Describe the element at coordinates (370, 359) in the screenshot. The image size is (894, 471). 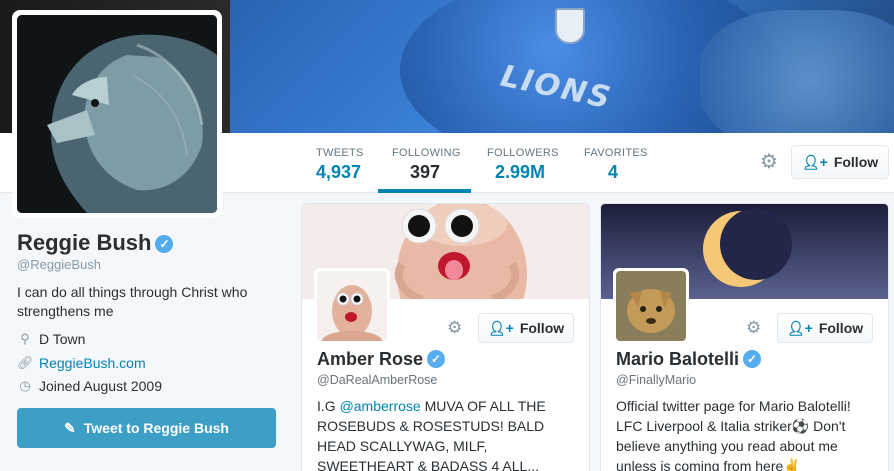
I see `card-name-text: Amber Rose` at that location.